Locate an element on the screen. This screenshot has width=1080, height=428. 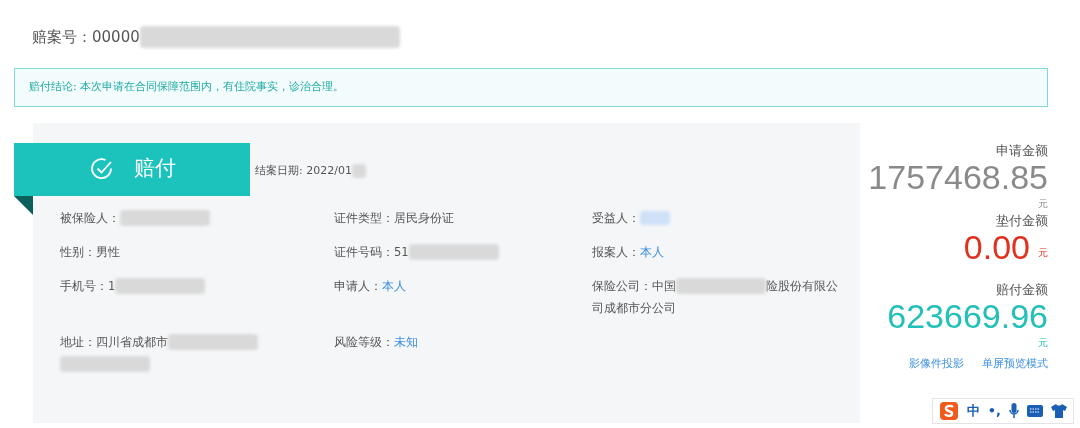
amount-value: 0.00 is located at coordinates (996, 248).